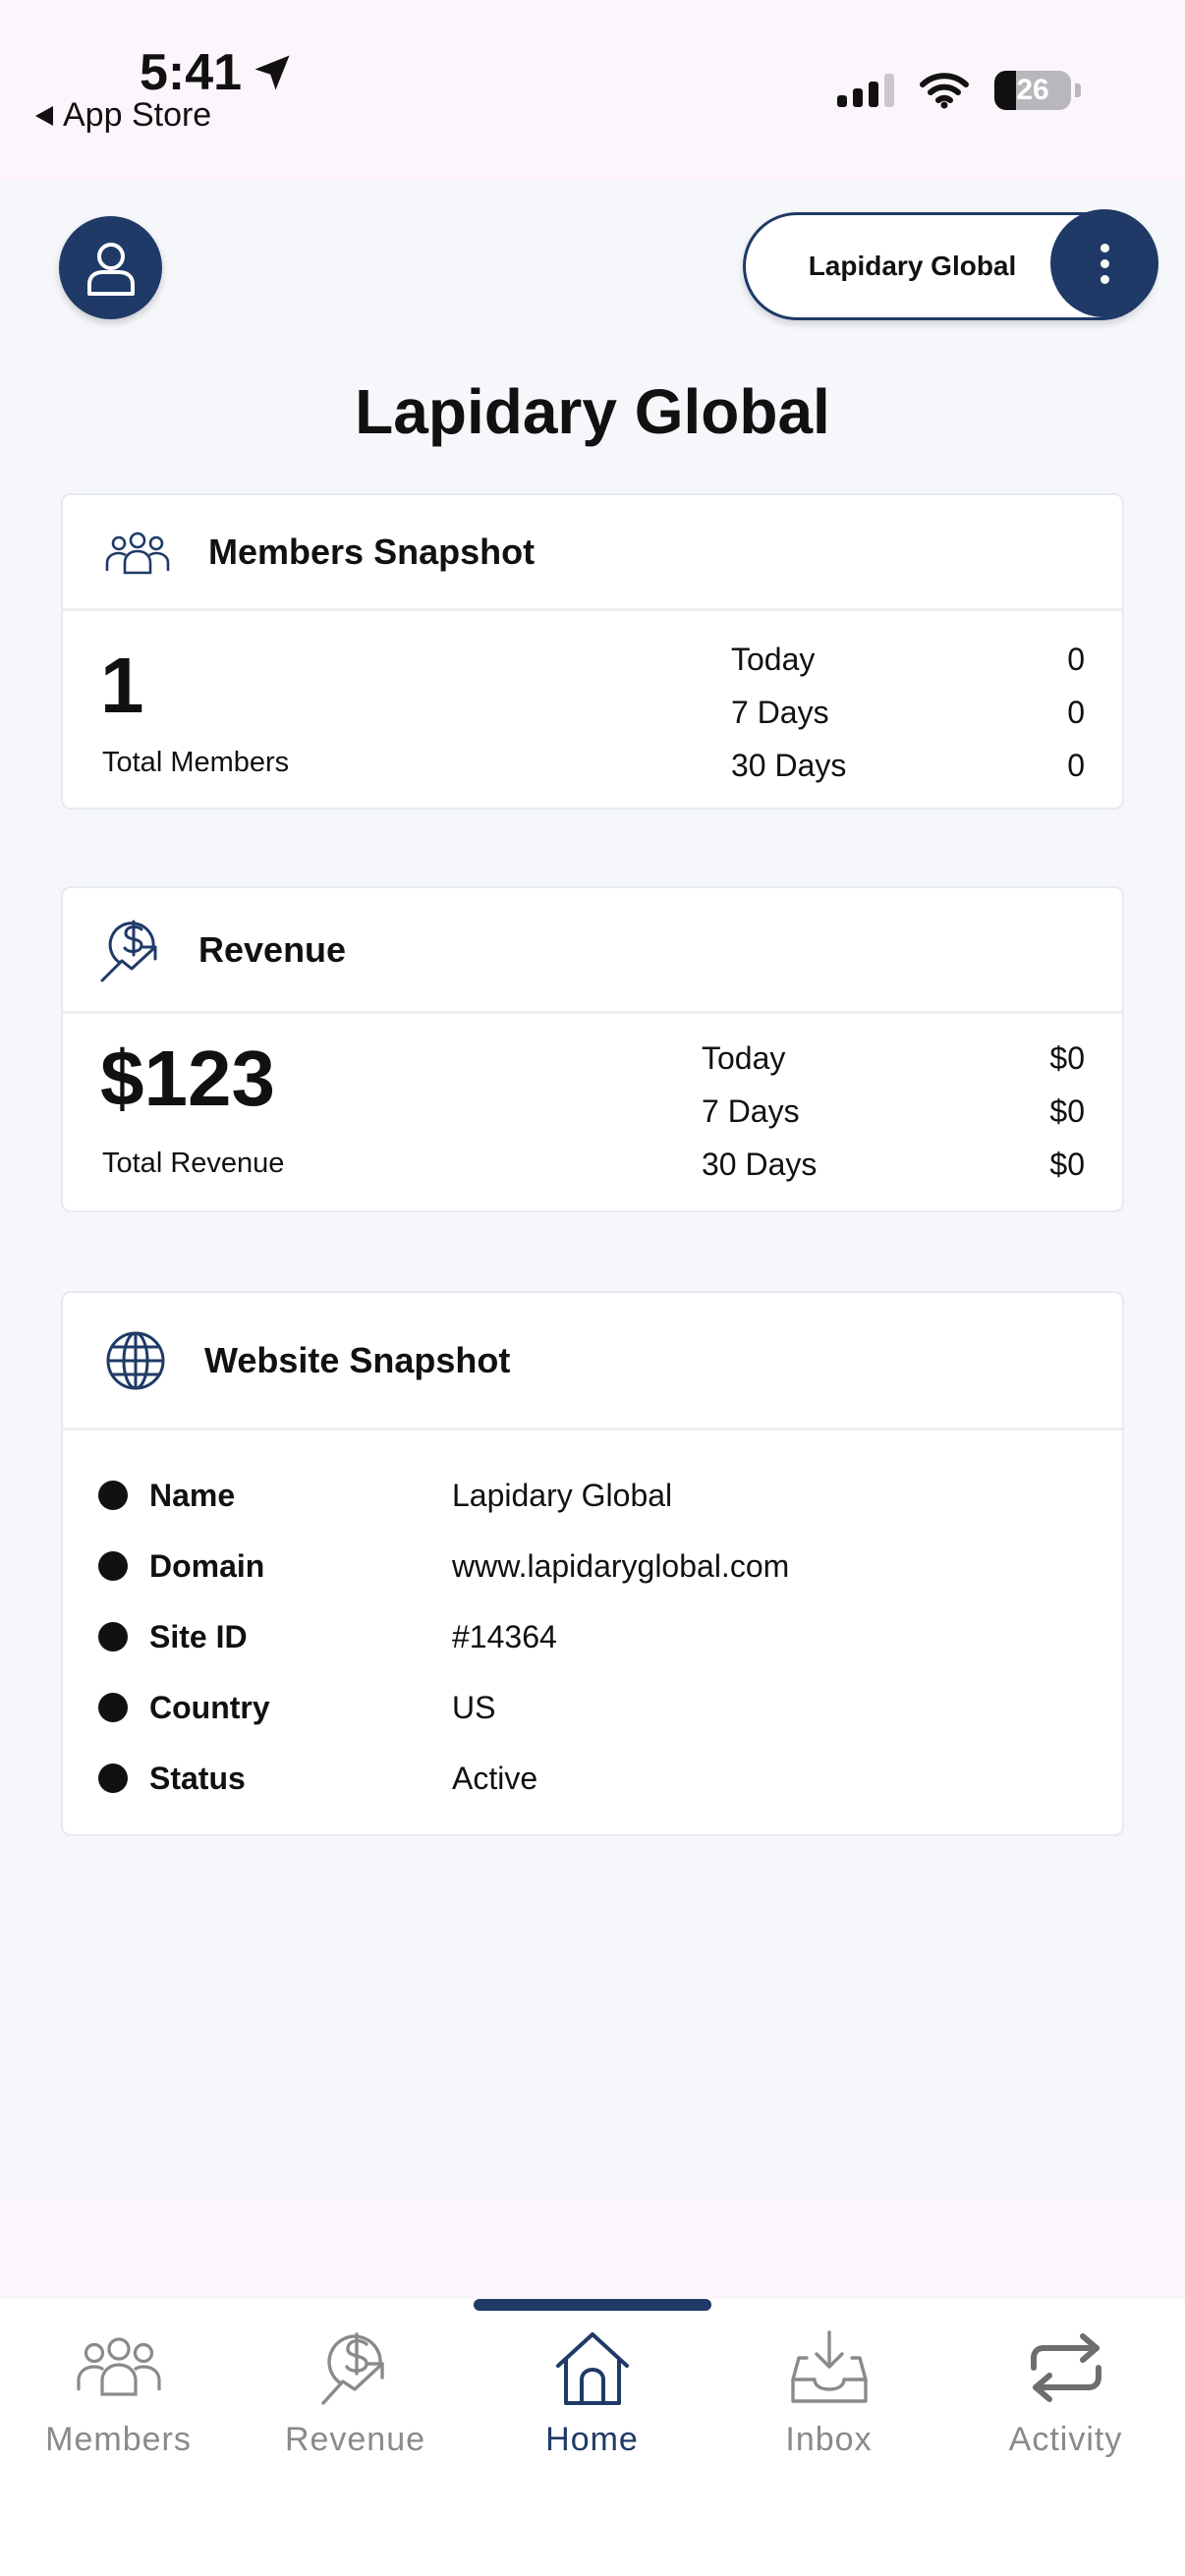 This screenshot has height=2576, width=1185. Describe the element at coordinates (592, 951) in the screenshot. I see `revenue-header: Revenue` at that location.